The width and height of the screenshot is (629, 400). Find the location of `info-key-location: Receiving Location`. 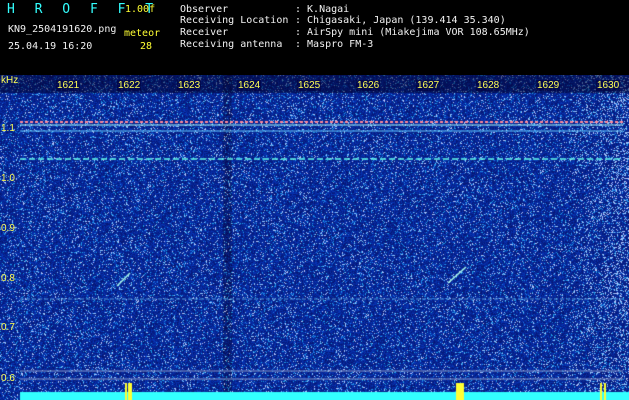

info-key-location: Receiving Location is located at coordinates (234, 20).